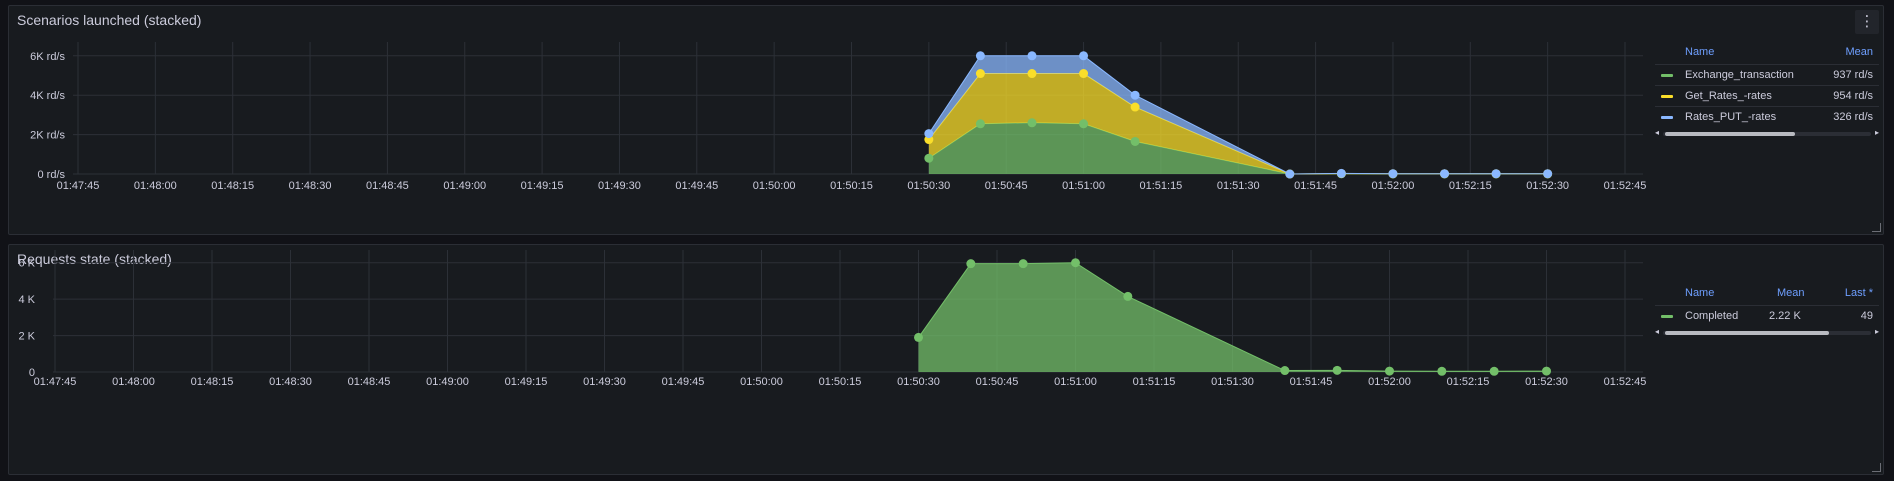 Image resolution: width=1894 pixels, height=481 pixels. I want to click on legend-item-completed: Completed 2.22 K 49, so click(1767, 315).